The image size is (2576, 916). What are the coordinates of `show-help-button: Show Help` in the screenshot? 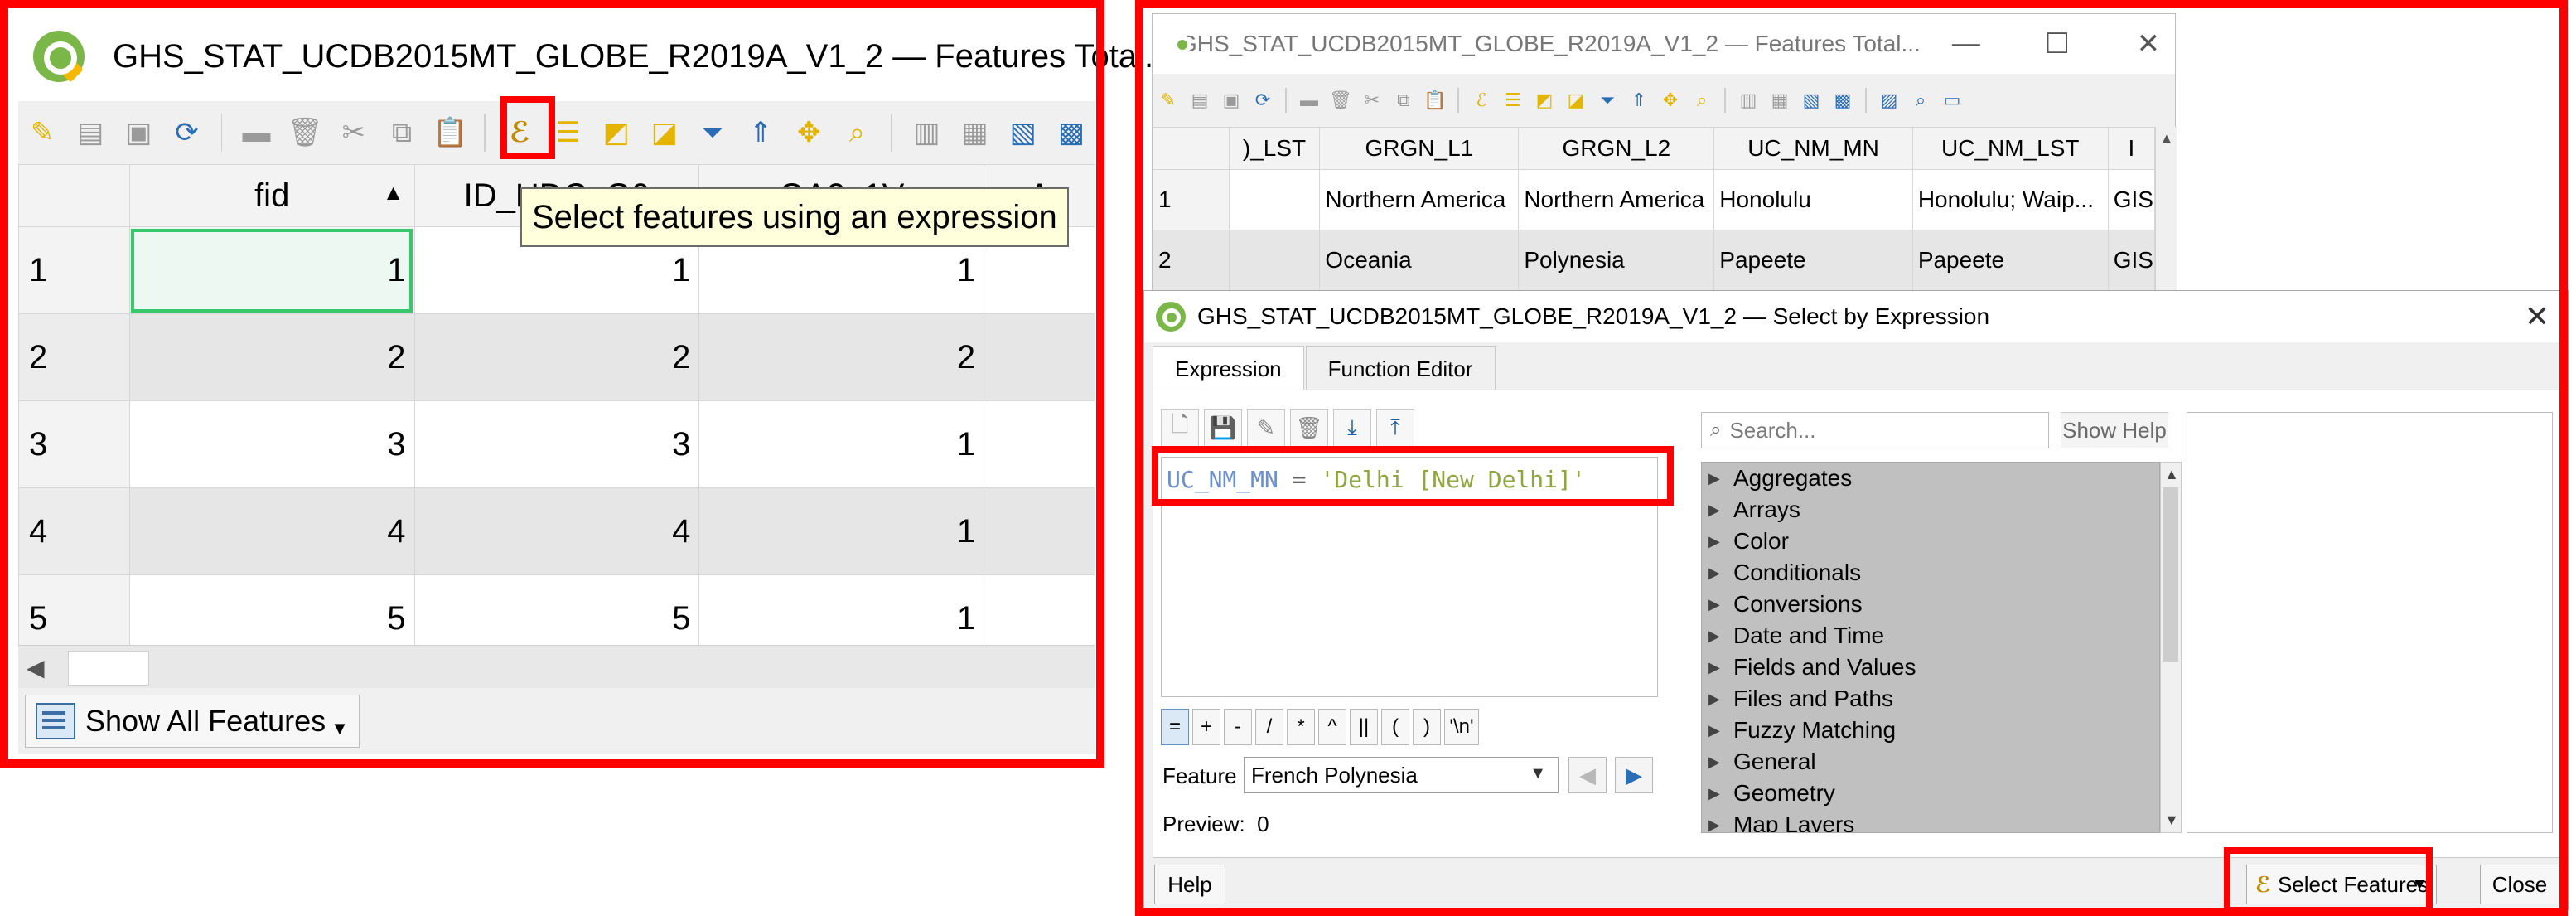 It's located at (2114, 430).